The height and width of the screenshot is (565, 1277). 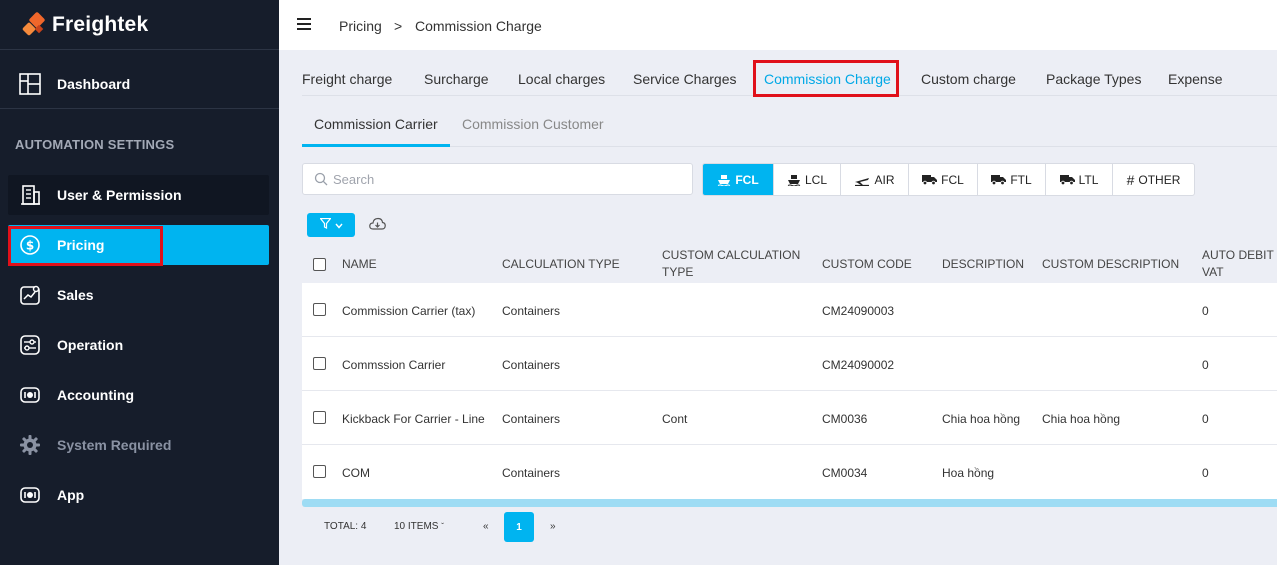 I want to click on tab-expense: Expense, so click(x=1195, y=79).